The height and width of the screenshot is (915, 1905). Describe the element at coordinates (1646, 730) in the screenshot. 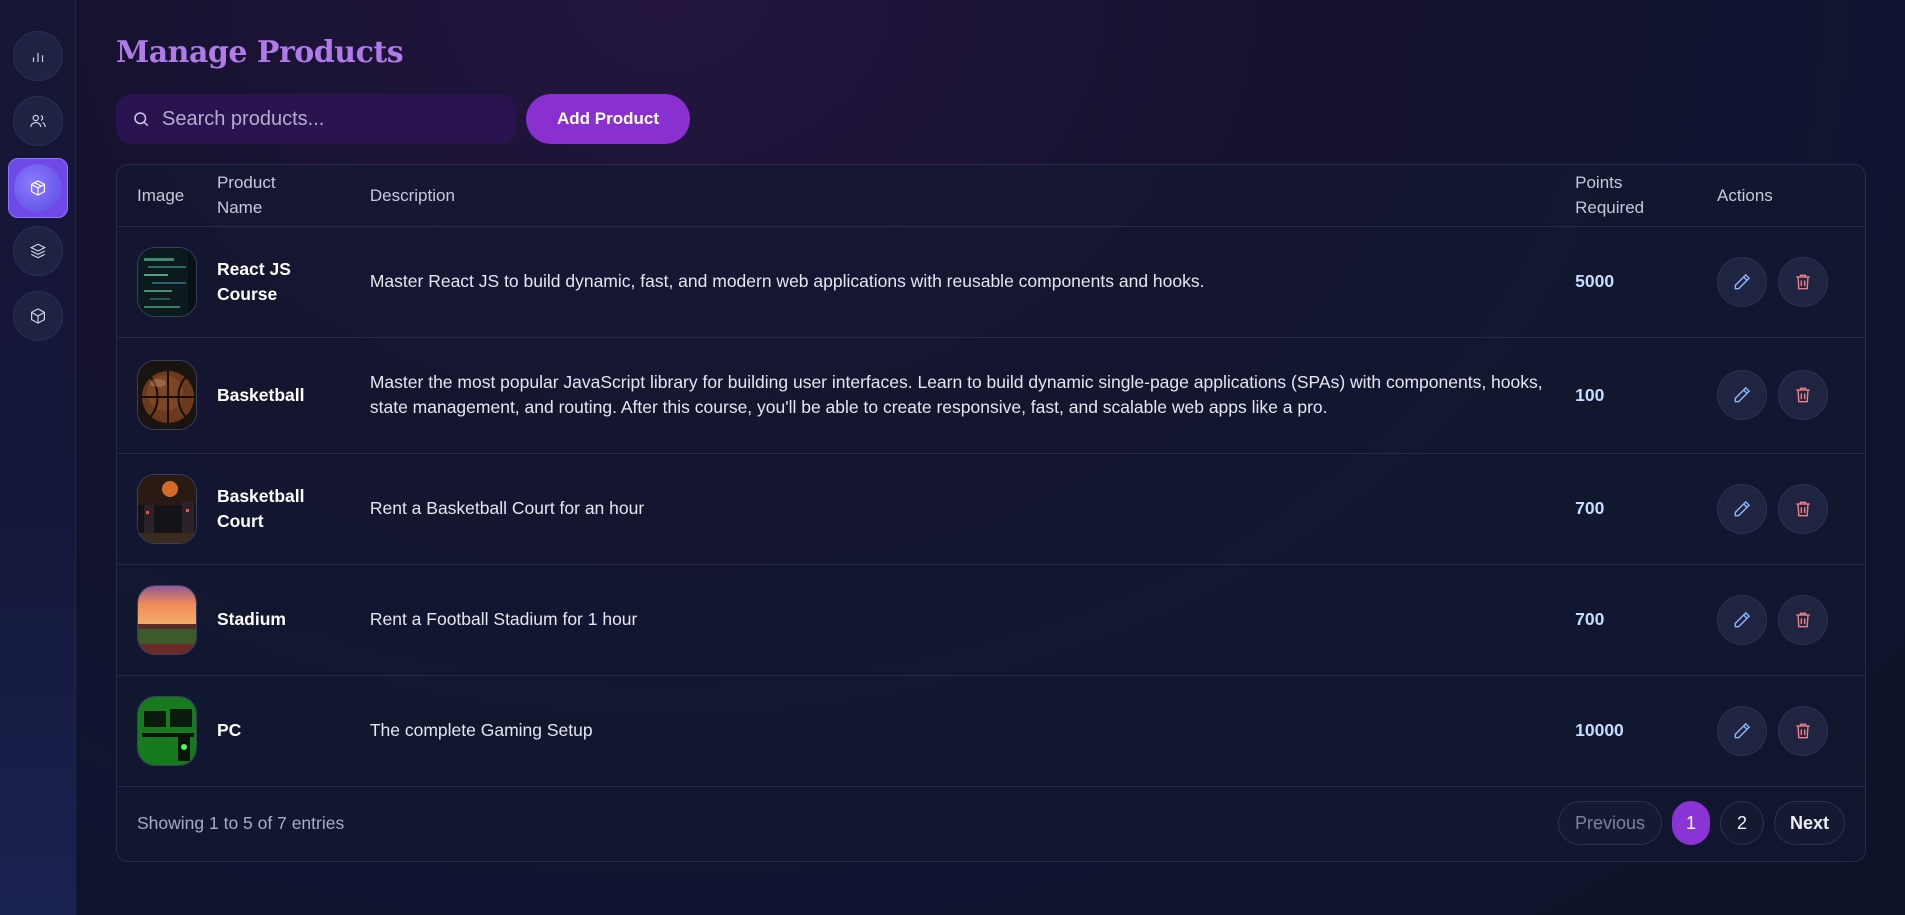

I see `cell-points: 10000` at that location.